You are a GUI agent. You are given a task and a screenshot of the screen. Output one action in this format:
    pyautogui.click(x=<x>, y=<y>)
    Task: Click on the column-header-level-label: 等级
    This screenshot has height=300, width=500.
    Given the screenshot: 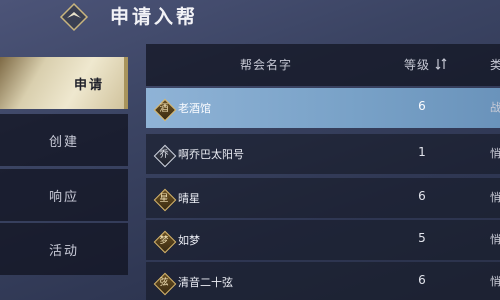 What is the action you would take?
    pyautogui.click(x=417, y=65)
    